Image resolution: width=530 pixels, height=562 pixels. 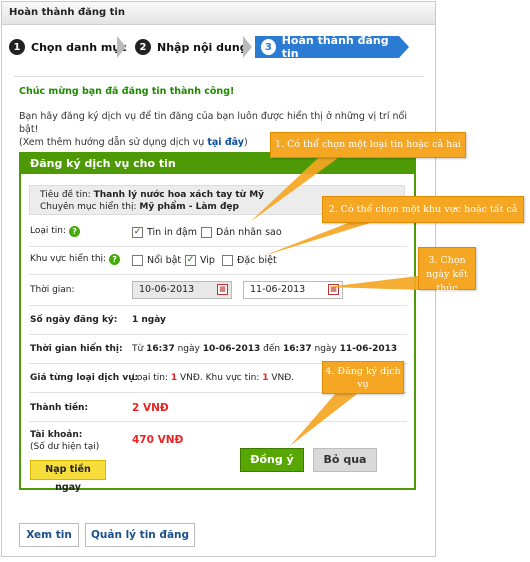 What do you see at coordinates (345, 460) in the screenshot?
I see `skip-button: Bỏ qua` at bounding box center [345, 460].